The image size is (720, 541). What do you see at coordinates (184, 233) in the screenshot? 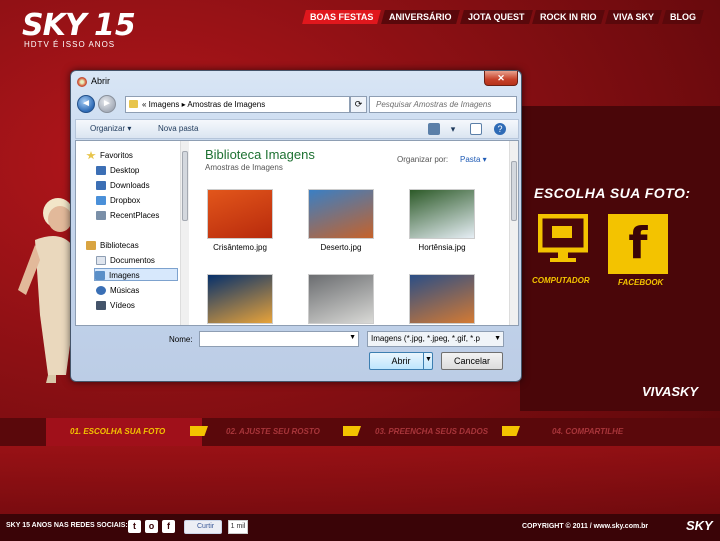
I see `navigation-scrollbar` at bounding box center [184, 233].